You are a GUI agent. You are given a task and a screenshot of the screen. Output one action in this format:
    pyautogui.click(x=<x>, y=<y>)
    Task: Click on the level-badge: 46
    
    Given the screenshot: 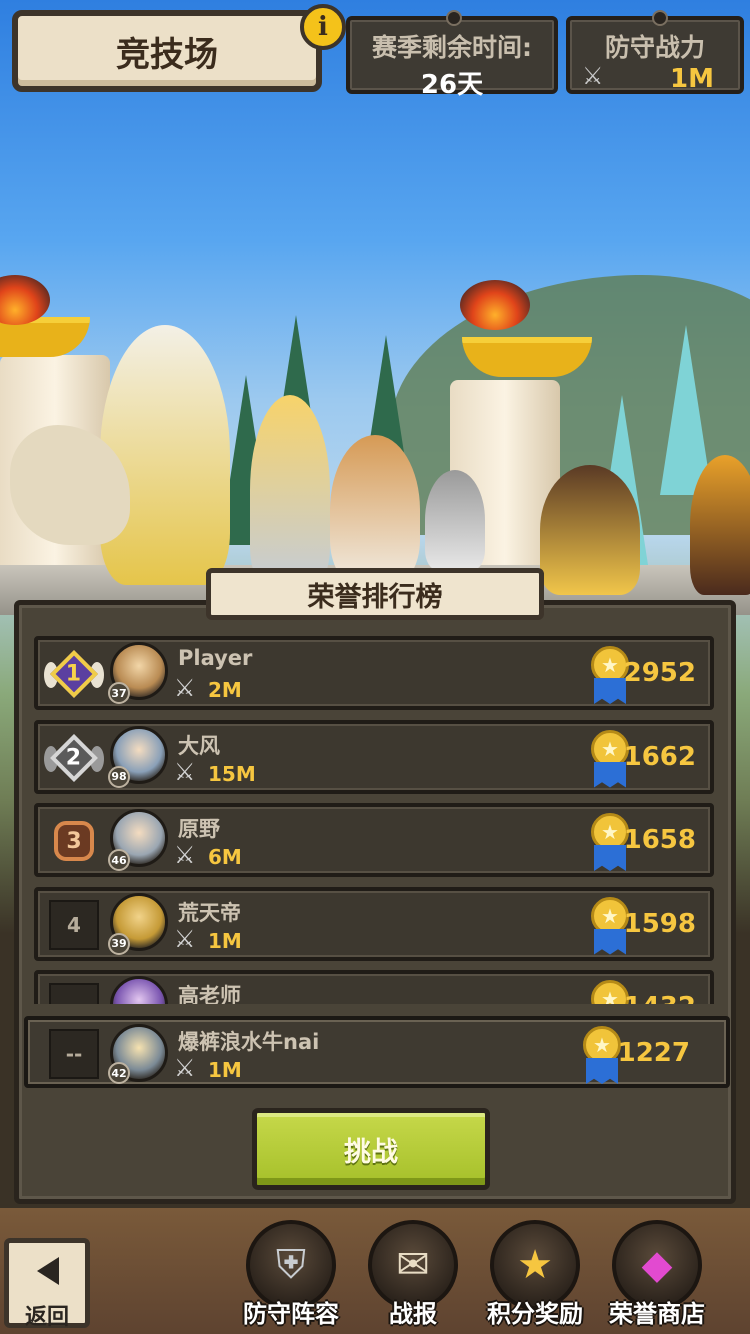 What is the action you would take?
    pyautogui.click(x=119, y=860)
    